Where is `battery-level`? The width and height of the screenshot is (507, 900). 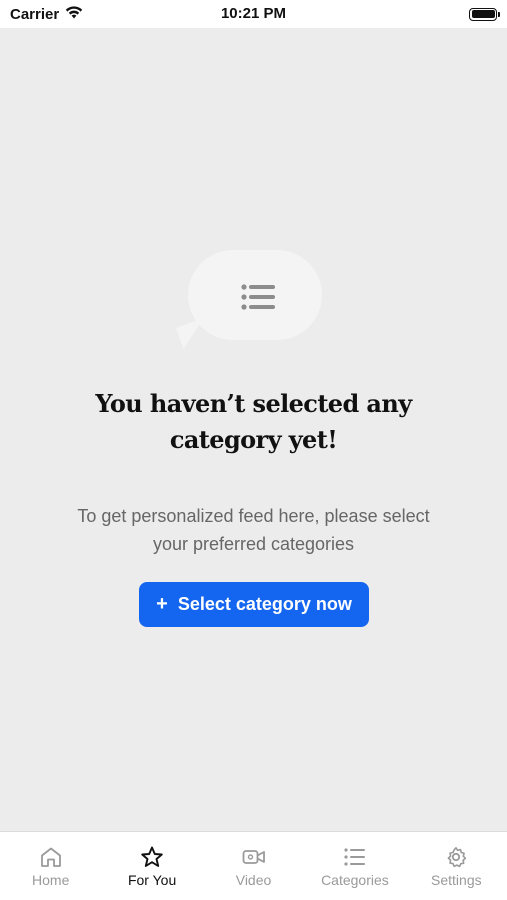
battery-level is located at coordinates (483, 14).